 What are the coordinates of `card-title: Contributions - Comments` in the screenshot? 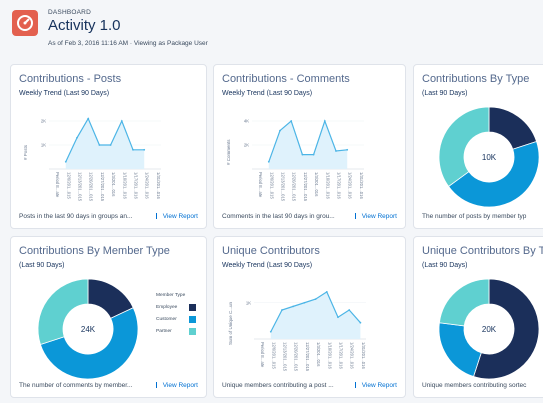 It's located at (286, 79).